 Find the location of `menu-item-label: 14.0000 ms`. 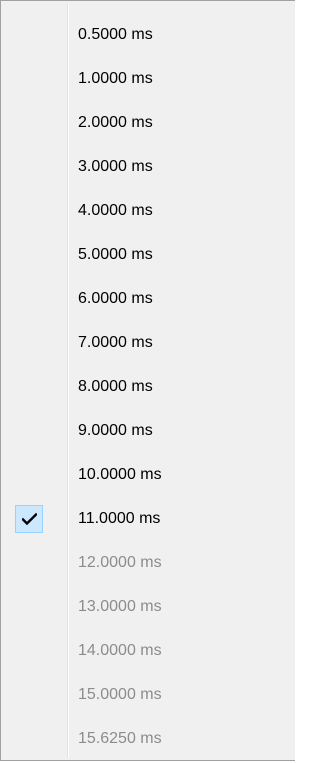

menu-item-label: 14.0000 ms is located at coordinates (120, 650).